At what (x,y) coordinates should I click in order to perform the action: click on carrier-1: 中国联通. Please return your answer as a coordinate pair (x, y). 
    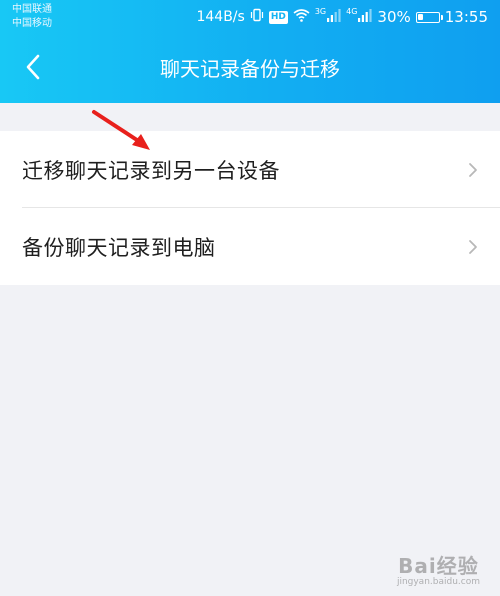
    Looking at the image, I should click on (32, 9).